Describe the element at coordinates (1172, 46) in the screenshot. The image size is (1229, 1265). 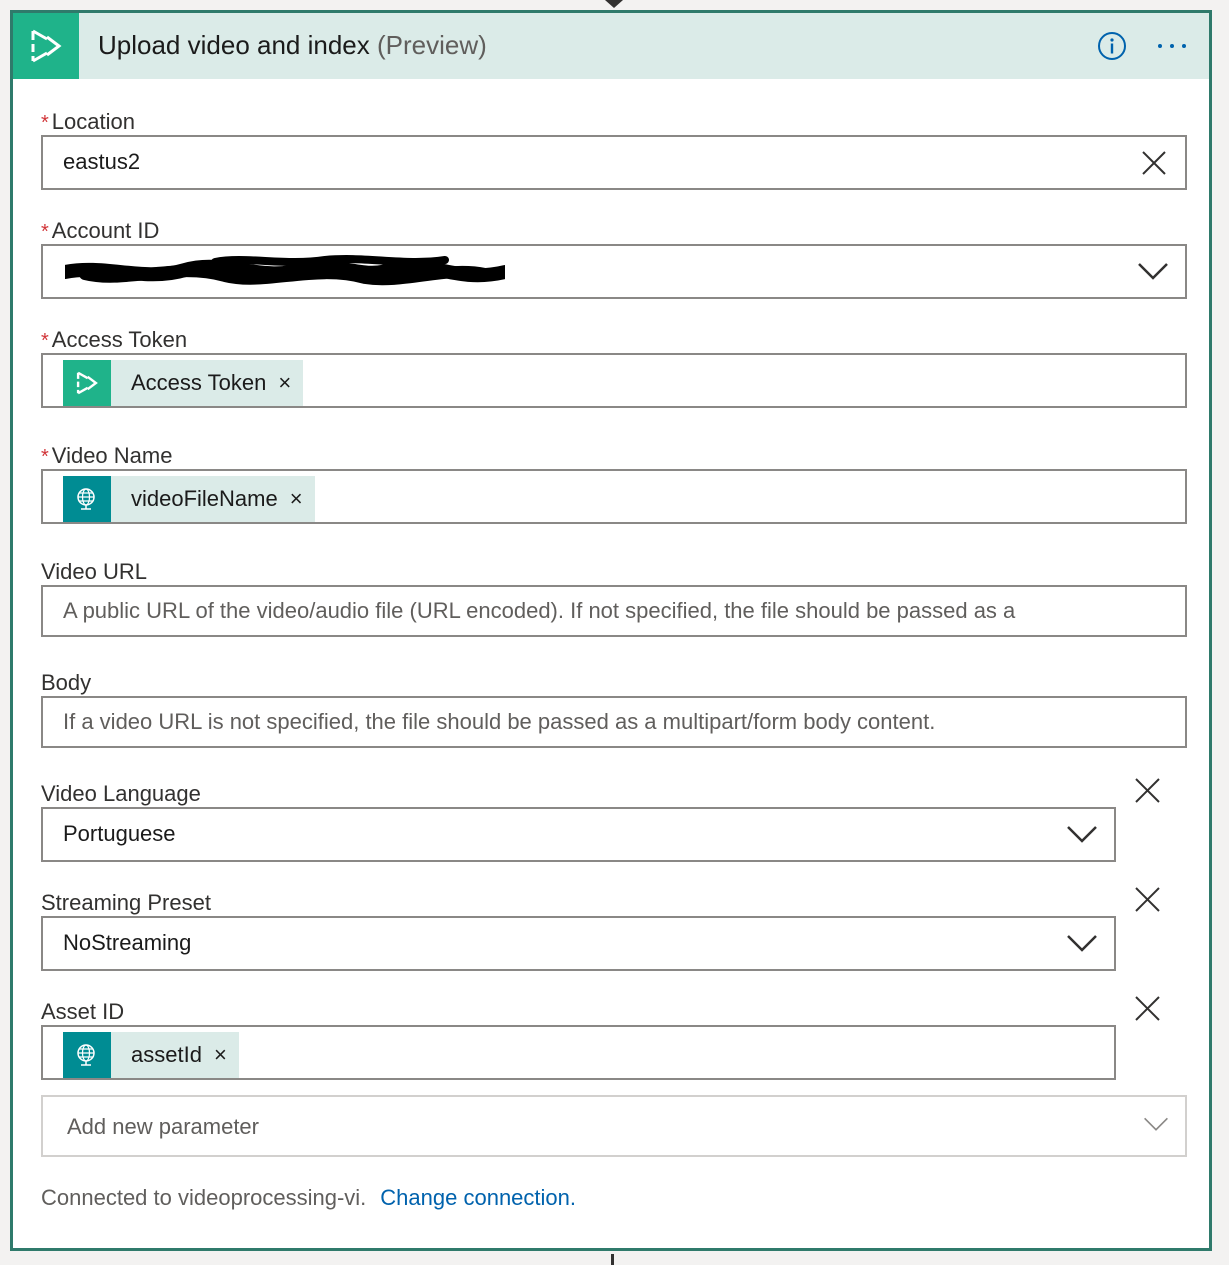
I see `more-options-icon` at that location.